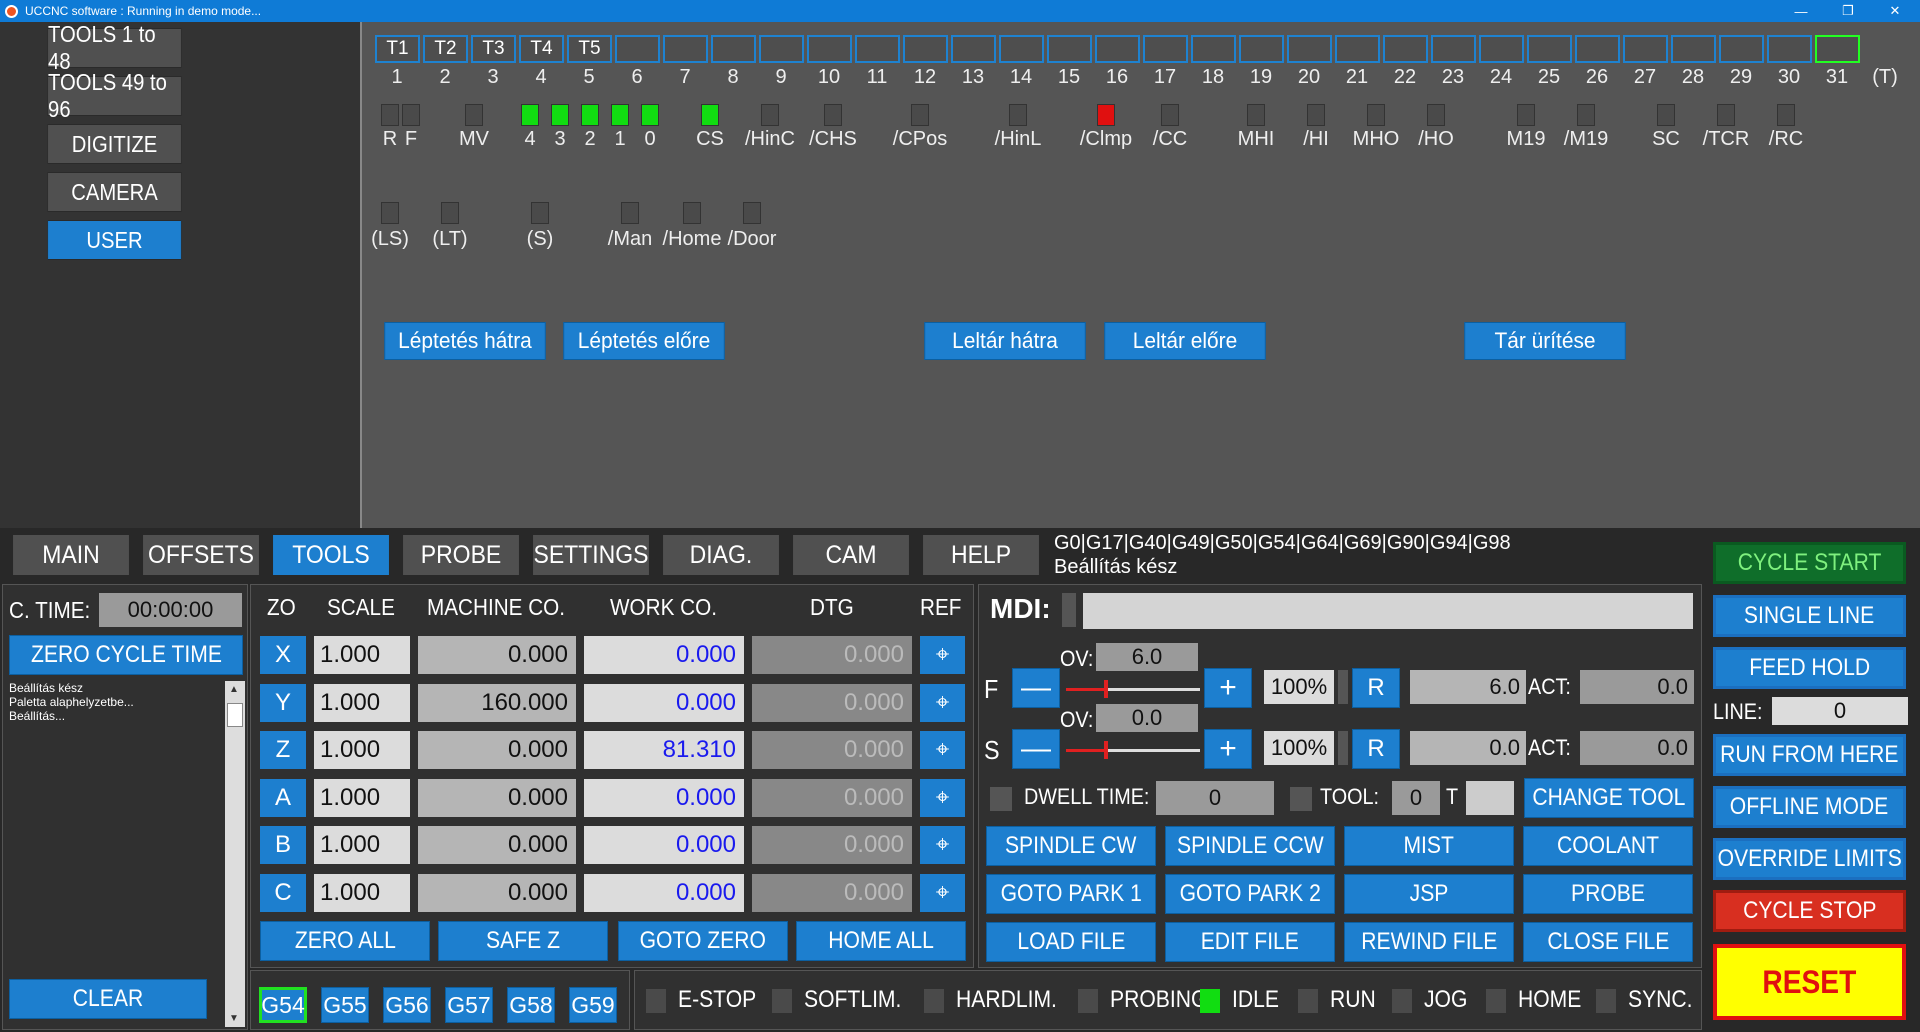  I want to click on restore-icon: ❐, so click(1848, 11).